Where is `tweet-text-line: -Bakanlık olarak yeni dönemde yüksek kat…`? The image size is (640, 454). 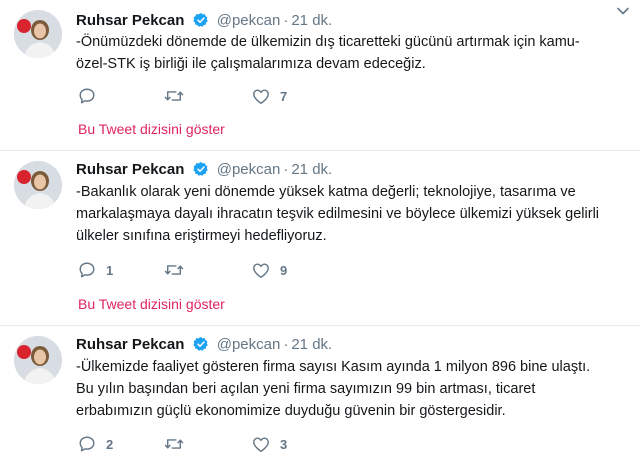 tweet-text-line: -Bakanlık olarak yeni dönemde yüksek kat… is located at coordinates (326, 192).